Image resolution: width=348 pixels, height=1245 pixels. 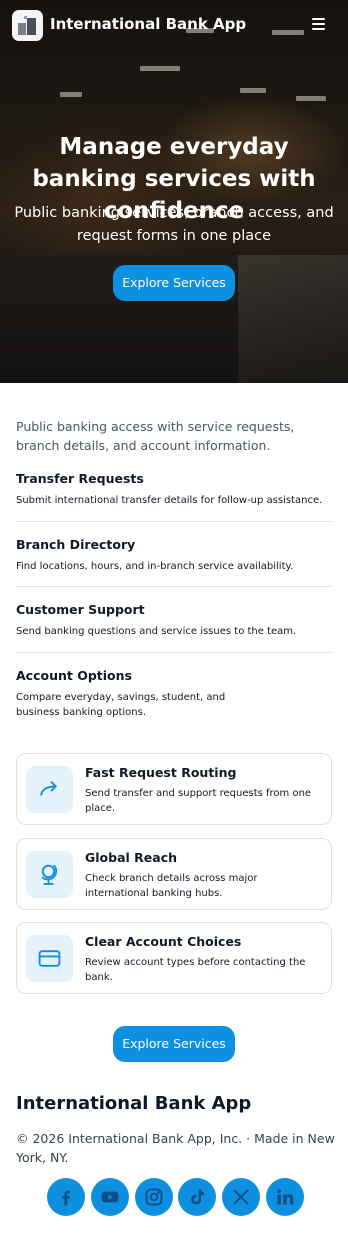 What do you see at coordinates (131, 857) in the screenshot?
I see `feature-title: Global Reach` at bounding box center [131, 857].